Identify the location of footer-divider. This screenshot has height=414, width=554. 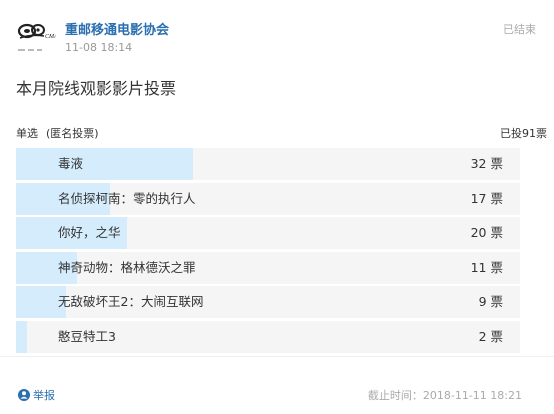
(277, 356).